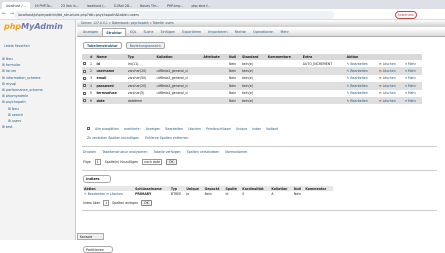 Image resolution: width=445 pixels, height=253 pixels. What do you see at coordinates (107, 129) in the screenshot?
I see `bulk-0: Alle auswählen` at bounding box center [107, 129].